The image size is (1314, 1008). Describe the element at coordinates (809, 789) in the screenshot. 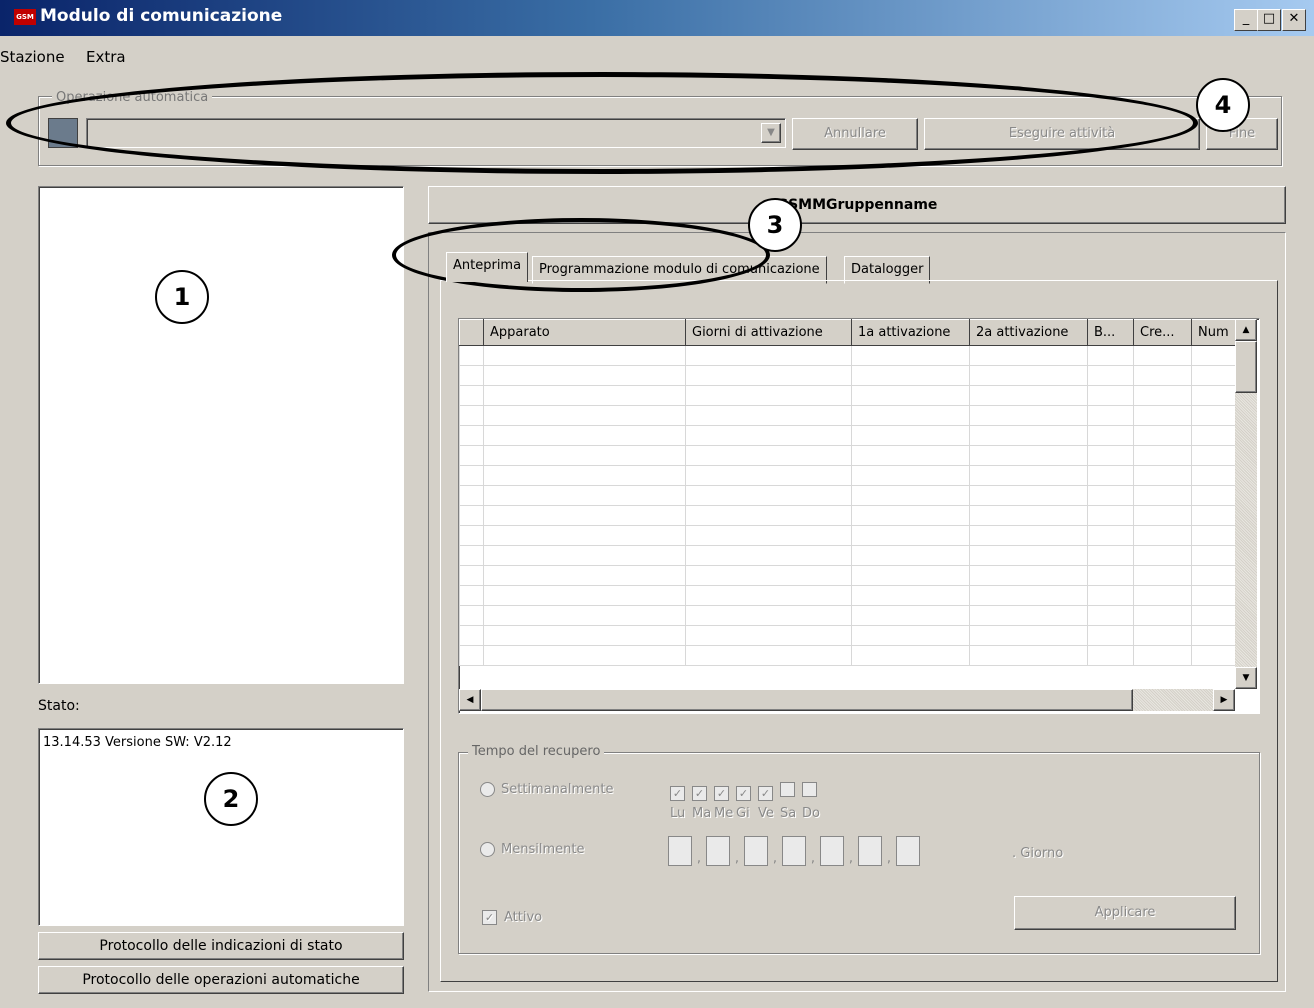

I see `day-checkbox-do` at that location.